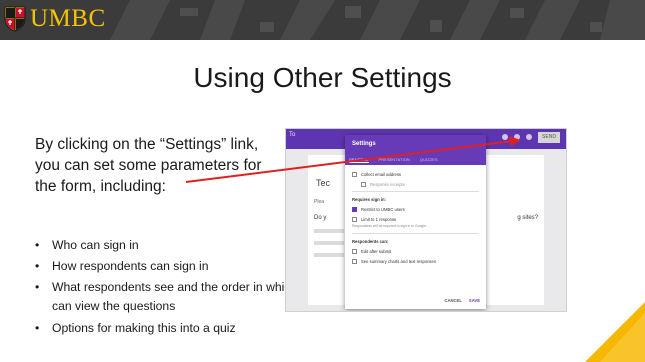 This screenshot has height=362, width=645. I want to click on settings-dialog-header: Settings GENERAL PRESENTATION QUIZZES, so click(415, 150).